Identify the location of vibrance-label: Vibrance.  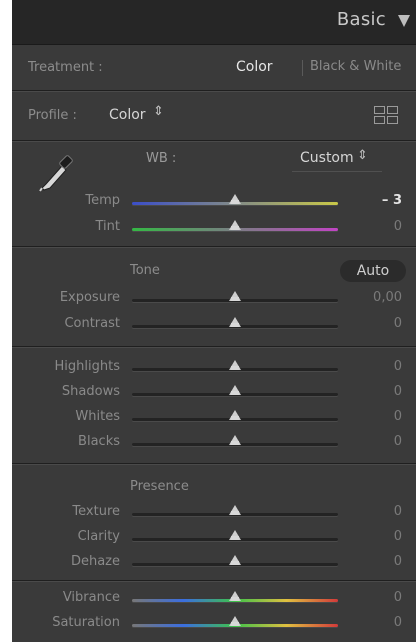
(91, 597).